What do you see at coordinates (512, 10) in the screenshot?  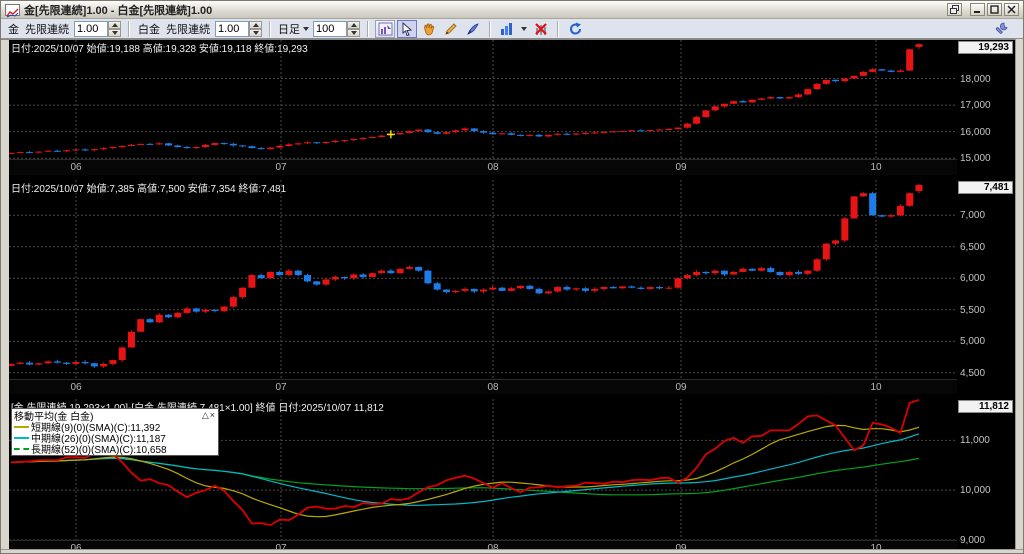 I see `title-bar: 金[先限連続]1.00 - 白金[先限連続]1.00` at bounding box center [512, 10].